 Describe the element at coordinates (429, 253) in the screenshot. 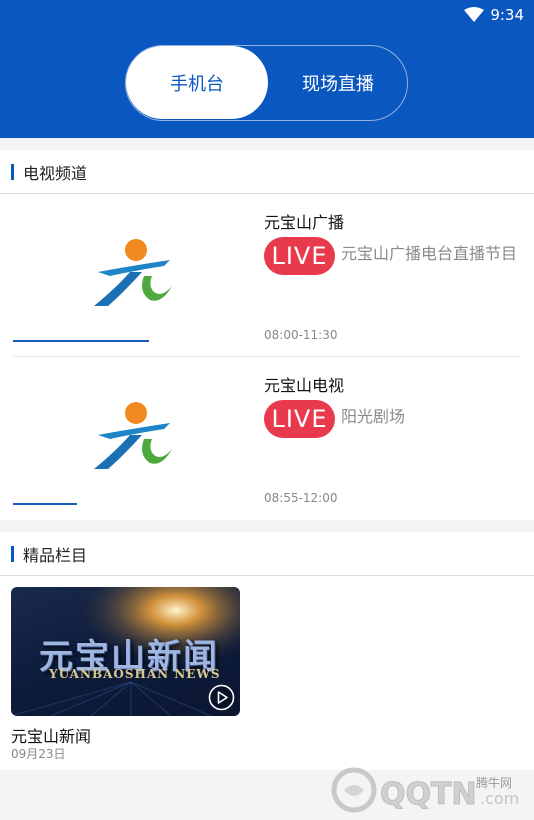

I see `current-program: 元宝山广播电台直播节目` at that location.